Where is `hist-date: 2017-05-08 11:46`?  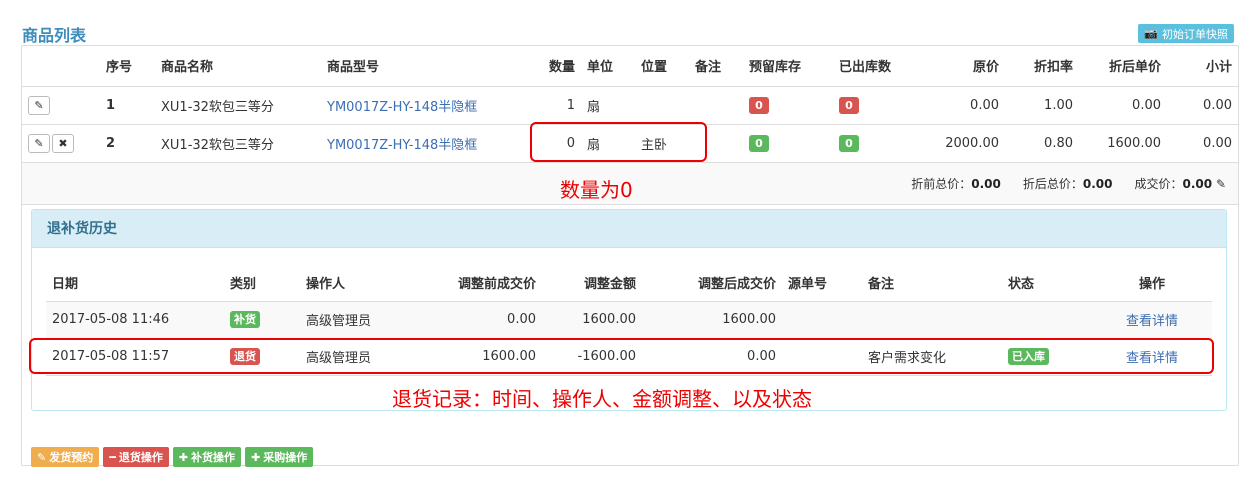 hist-date: 2017-05-08 11:46 is located at coordinates (111, 319).